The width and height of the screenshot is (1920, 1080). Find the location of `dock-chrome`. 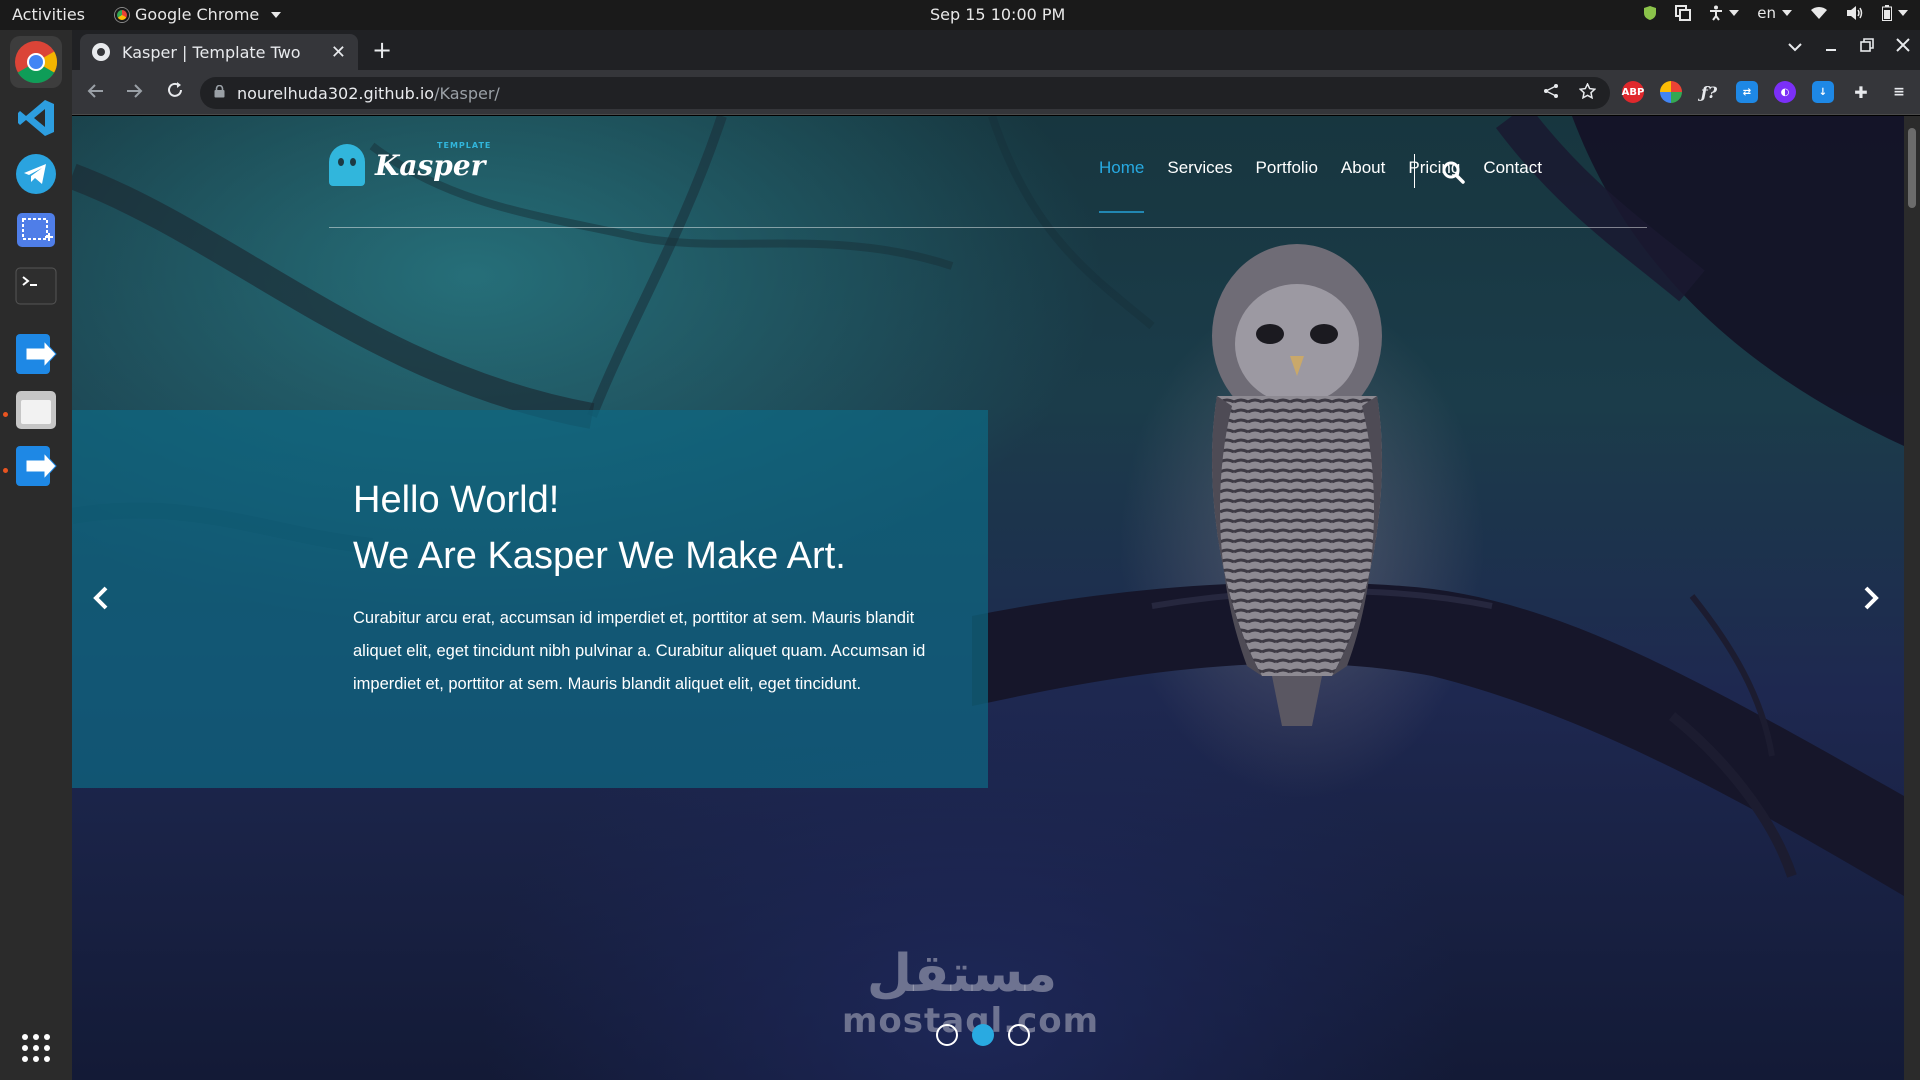

dock-chrome is located at coordinates (36, 62).